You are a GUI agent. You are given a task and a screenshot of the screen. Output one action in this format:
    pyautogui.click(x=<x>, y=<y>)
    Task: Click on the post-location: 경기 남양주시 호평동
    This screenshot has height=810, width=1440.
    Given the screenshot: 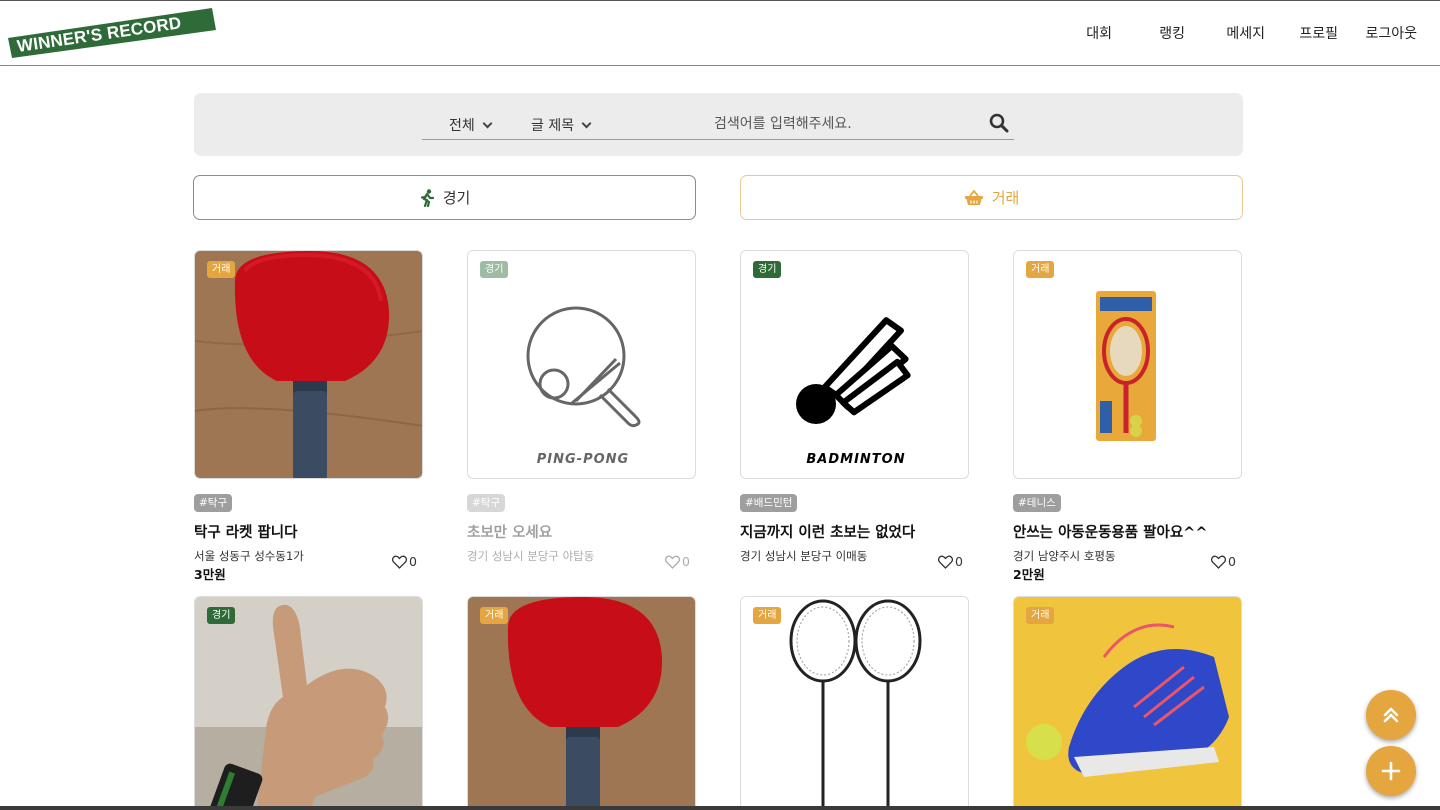 What is the action you would take?
    pyautogui.click(x=1064, y=556)
    